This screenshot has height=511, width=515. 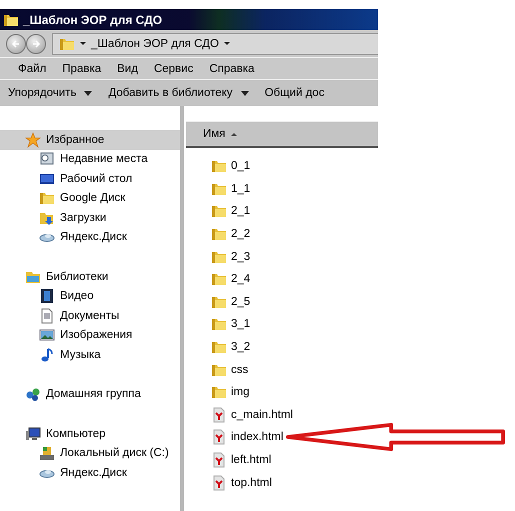 I want to click on homegroup-icon, so click(x=33, y=394).